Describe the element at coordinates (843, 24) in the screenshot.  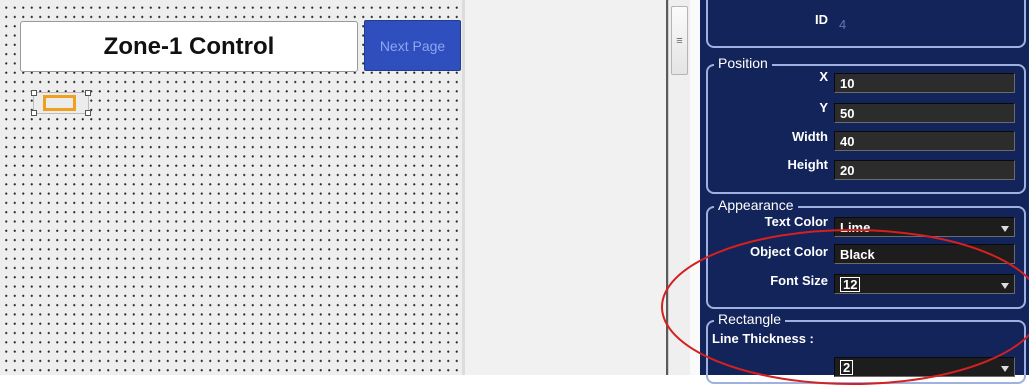
I see `id-field: 4` at that location.